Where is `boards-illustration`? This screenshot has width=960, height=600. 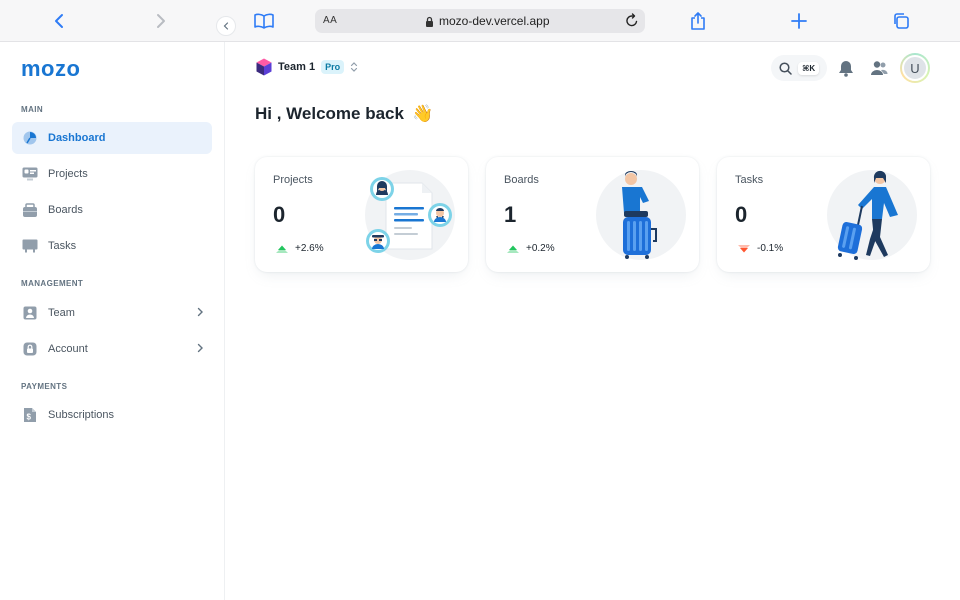 boards-illustration is located at coordinates (641, 215).